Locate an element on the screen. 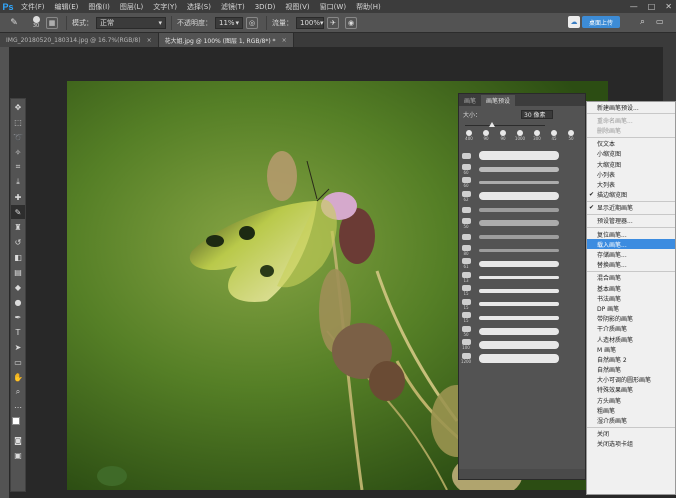 This screenshot has width=676, height=498. menu-item: 仅文本 is located at coordinates (631, 144).